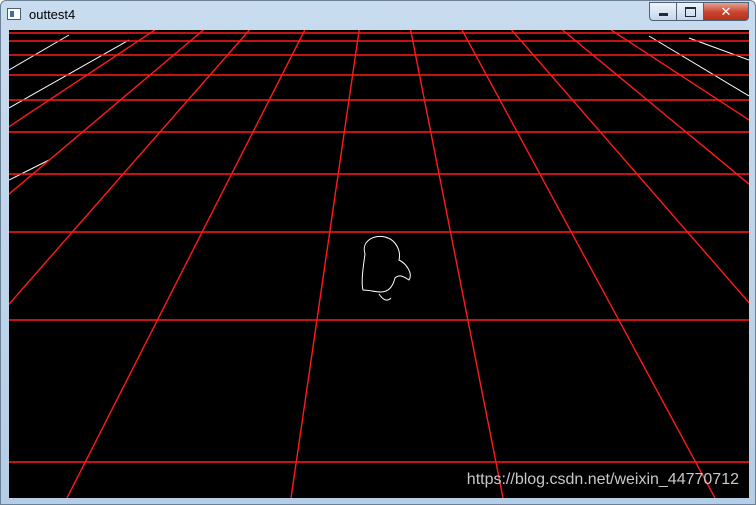  What do you see at coordinates (602, 479) in the screenshot?
I see `watermark-text: https://blog.csdn.net/weixin_44770712` at bounding box center [602, 479].